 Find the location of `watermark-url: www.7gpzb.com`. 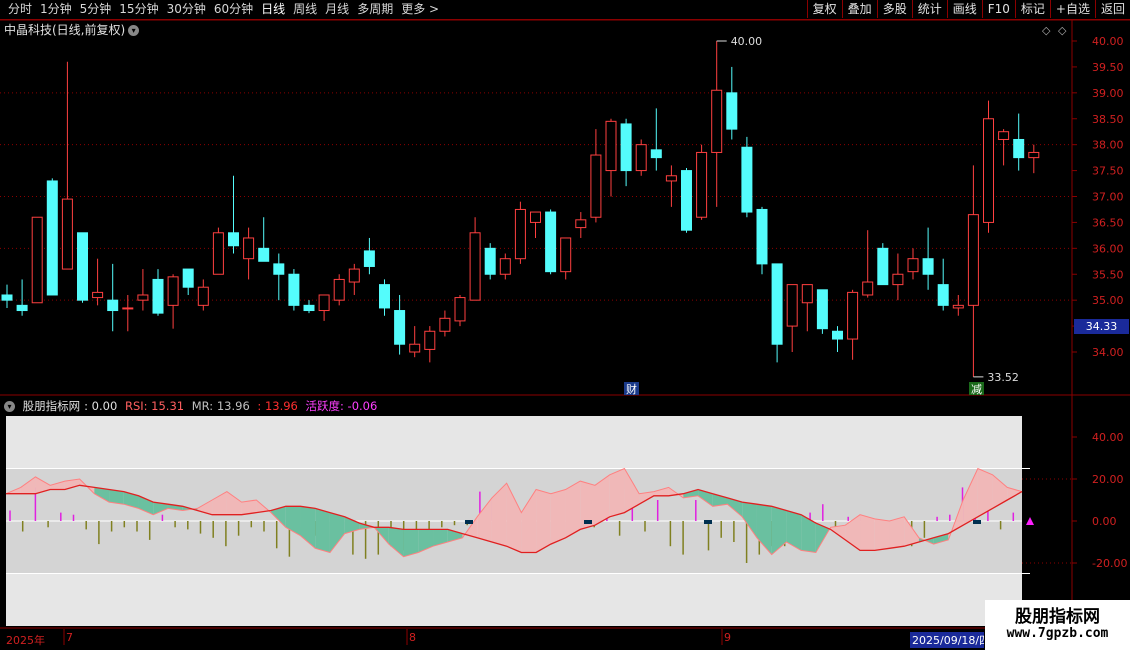

watermark-url: www.7gpzb.com is located at coordinates (1057, 633).